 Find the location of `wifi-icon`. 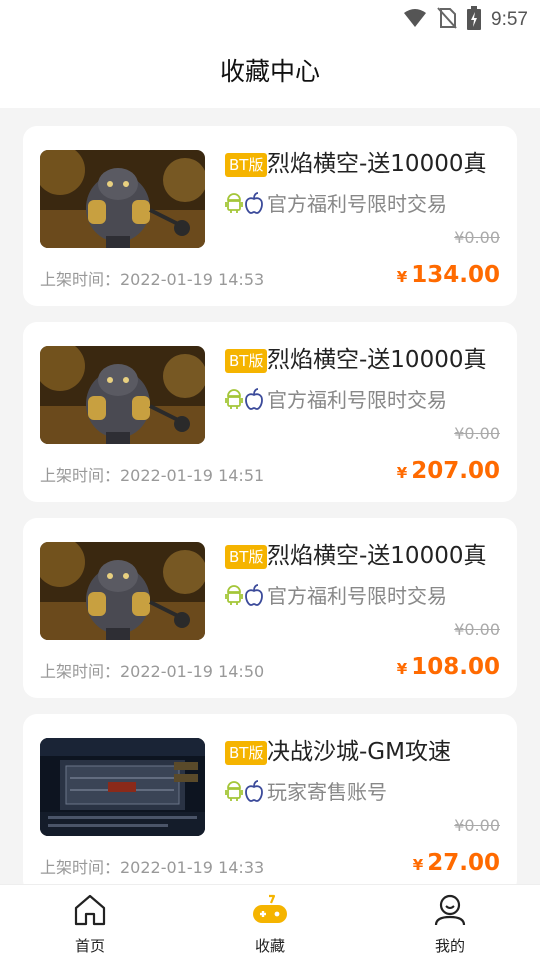

wifi-icon is located at coordinates (415, 20).